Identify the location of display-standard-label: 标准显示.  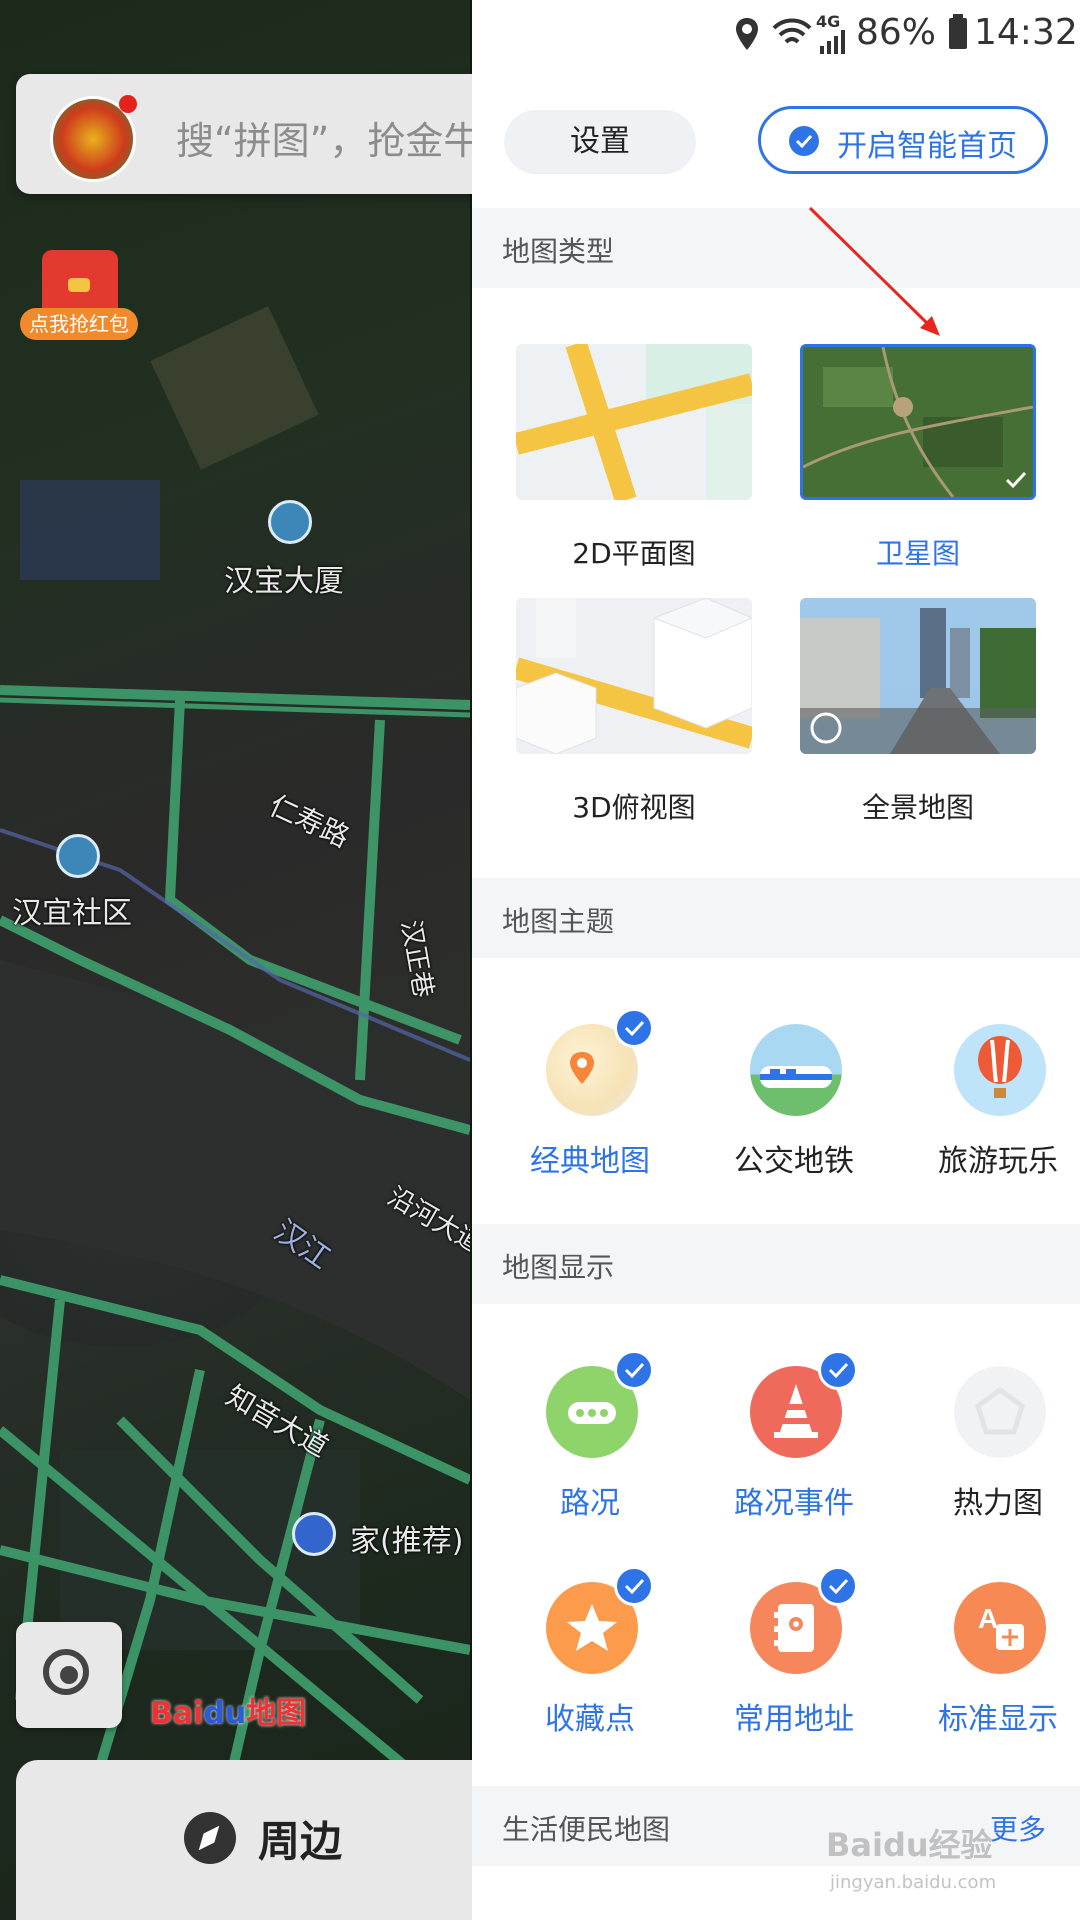
(998, 1719).